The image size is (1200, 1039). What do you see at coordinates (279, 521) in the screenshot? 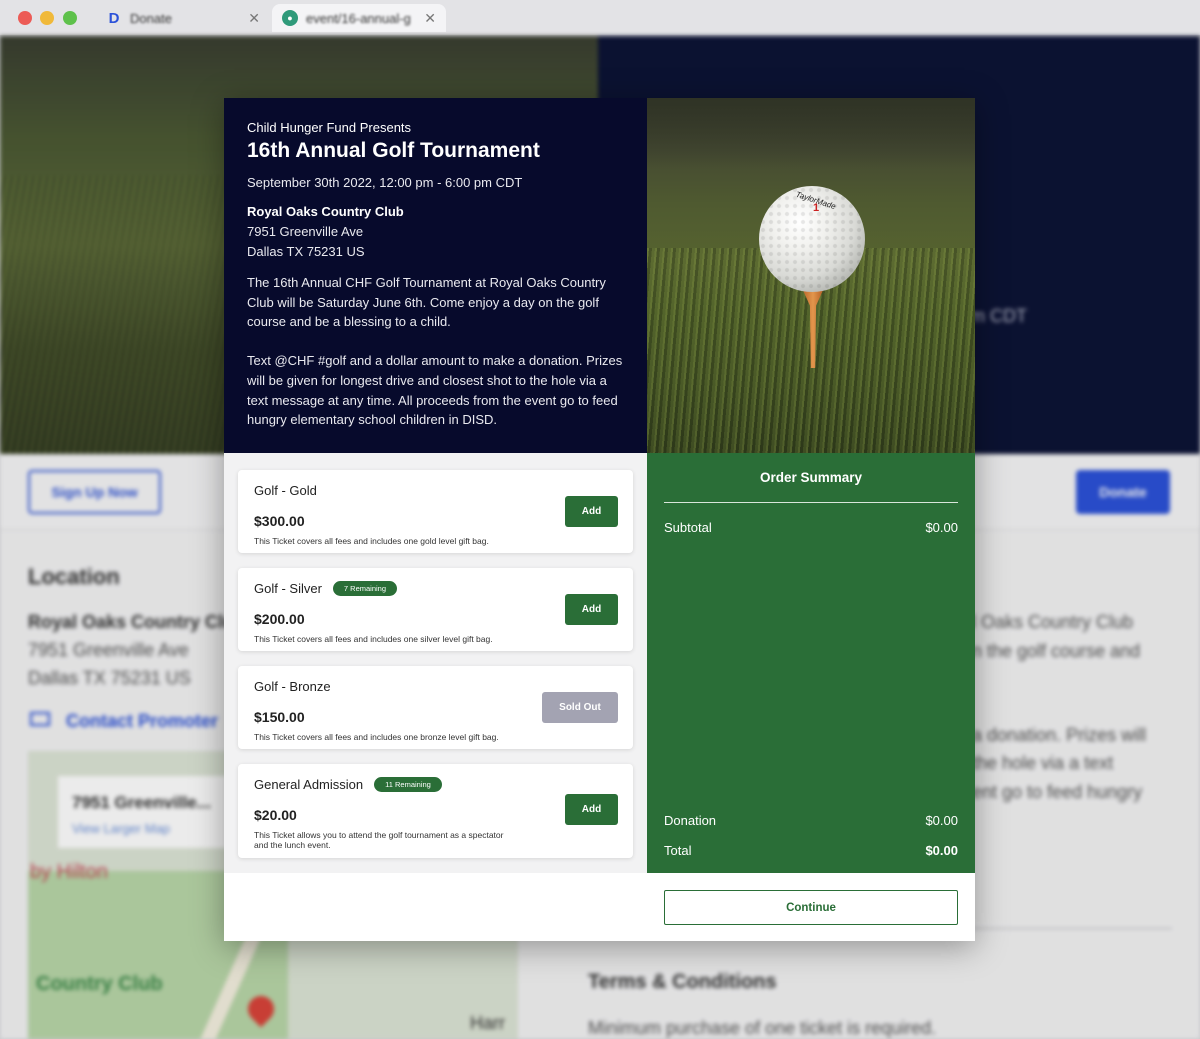
I see `ticket-price: $300.00` at bounding box center [279, 521].